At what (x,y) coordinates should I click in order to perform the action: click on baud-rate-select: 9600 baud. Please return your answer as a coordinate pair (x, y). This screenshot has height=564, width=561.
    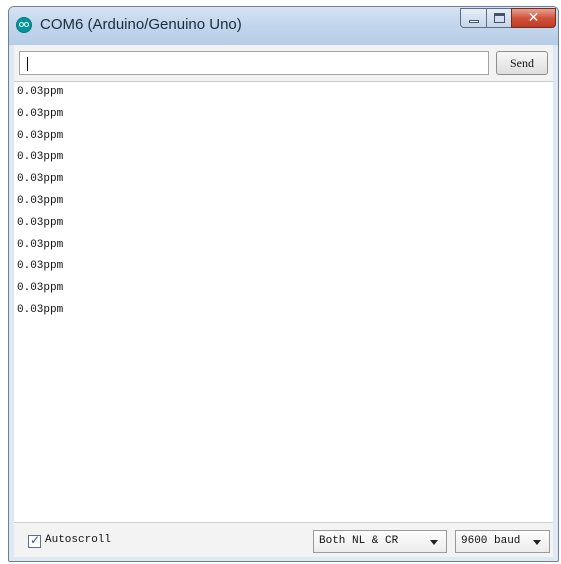
    Looking at the image, I should click on (502, 541).